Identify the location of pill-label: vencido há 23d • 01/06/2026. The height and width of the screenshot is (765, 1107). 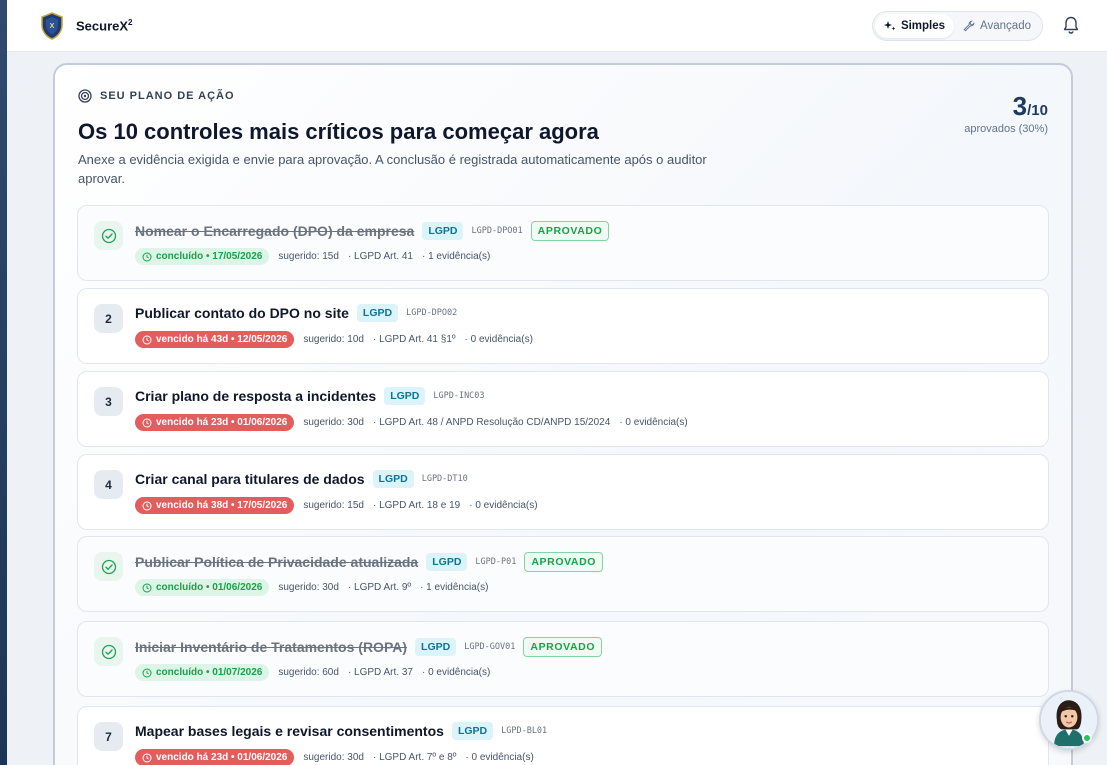
(222, 757).